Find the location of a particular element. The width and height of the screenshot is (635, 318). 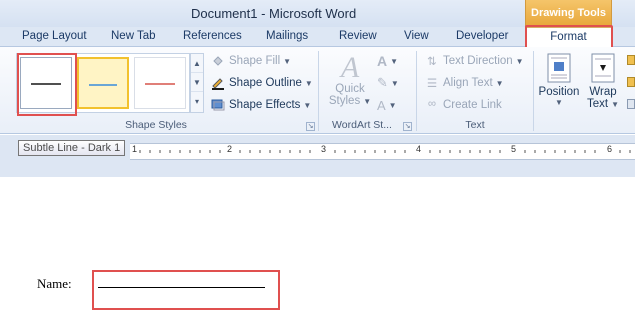

ruler-number: 6 is located at coordinates (610, 149).